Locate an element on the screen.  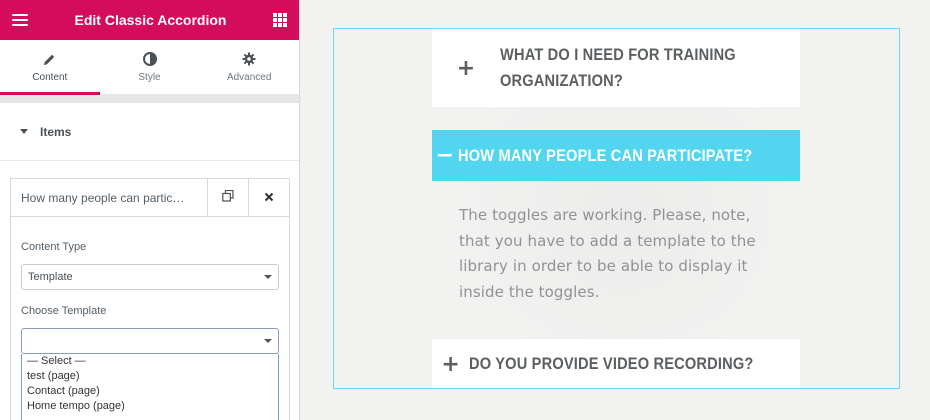
divider is located at coordinates (149, 99).